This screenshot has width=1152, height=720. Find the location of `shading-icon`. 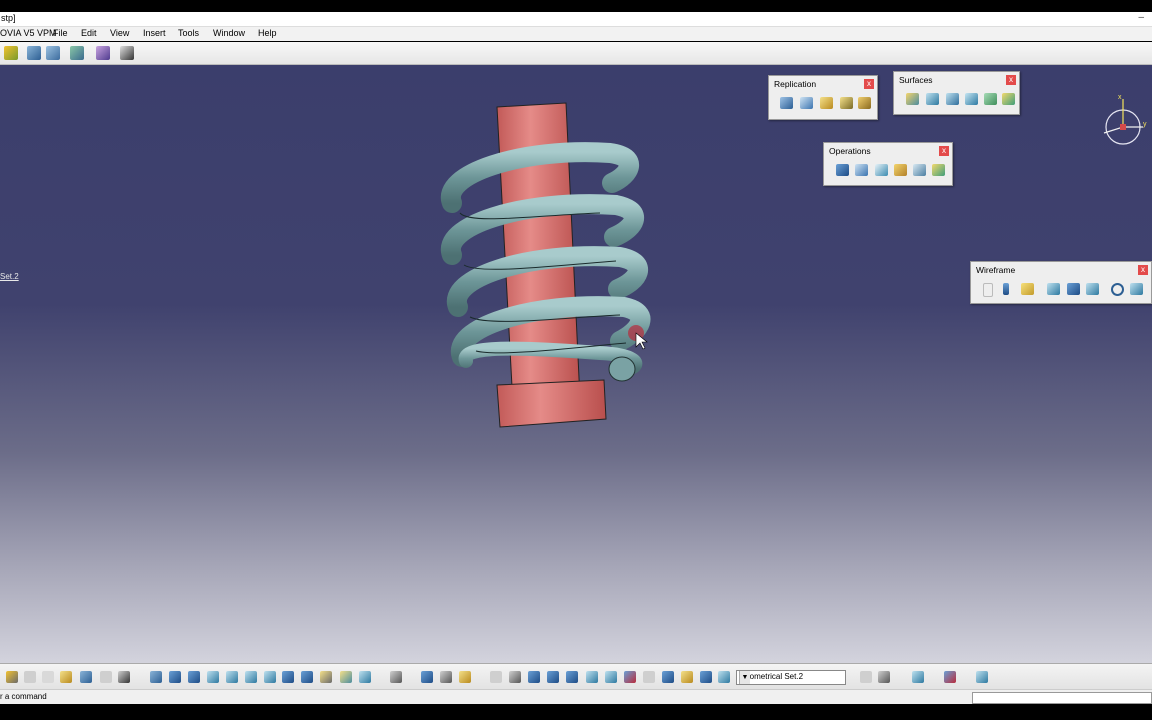

shading-icon is located at coordinates (326, 677).